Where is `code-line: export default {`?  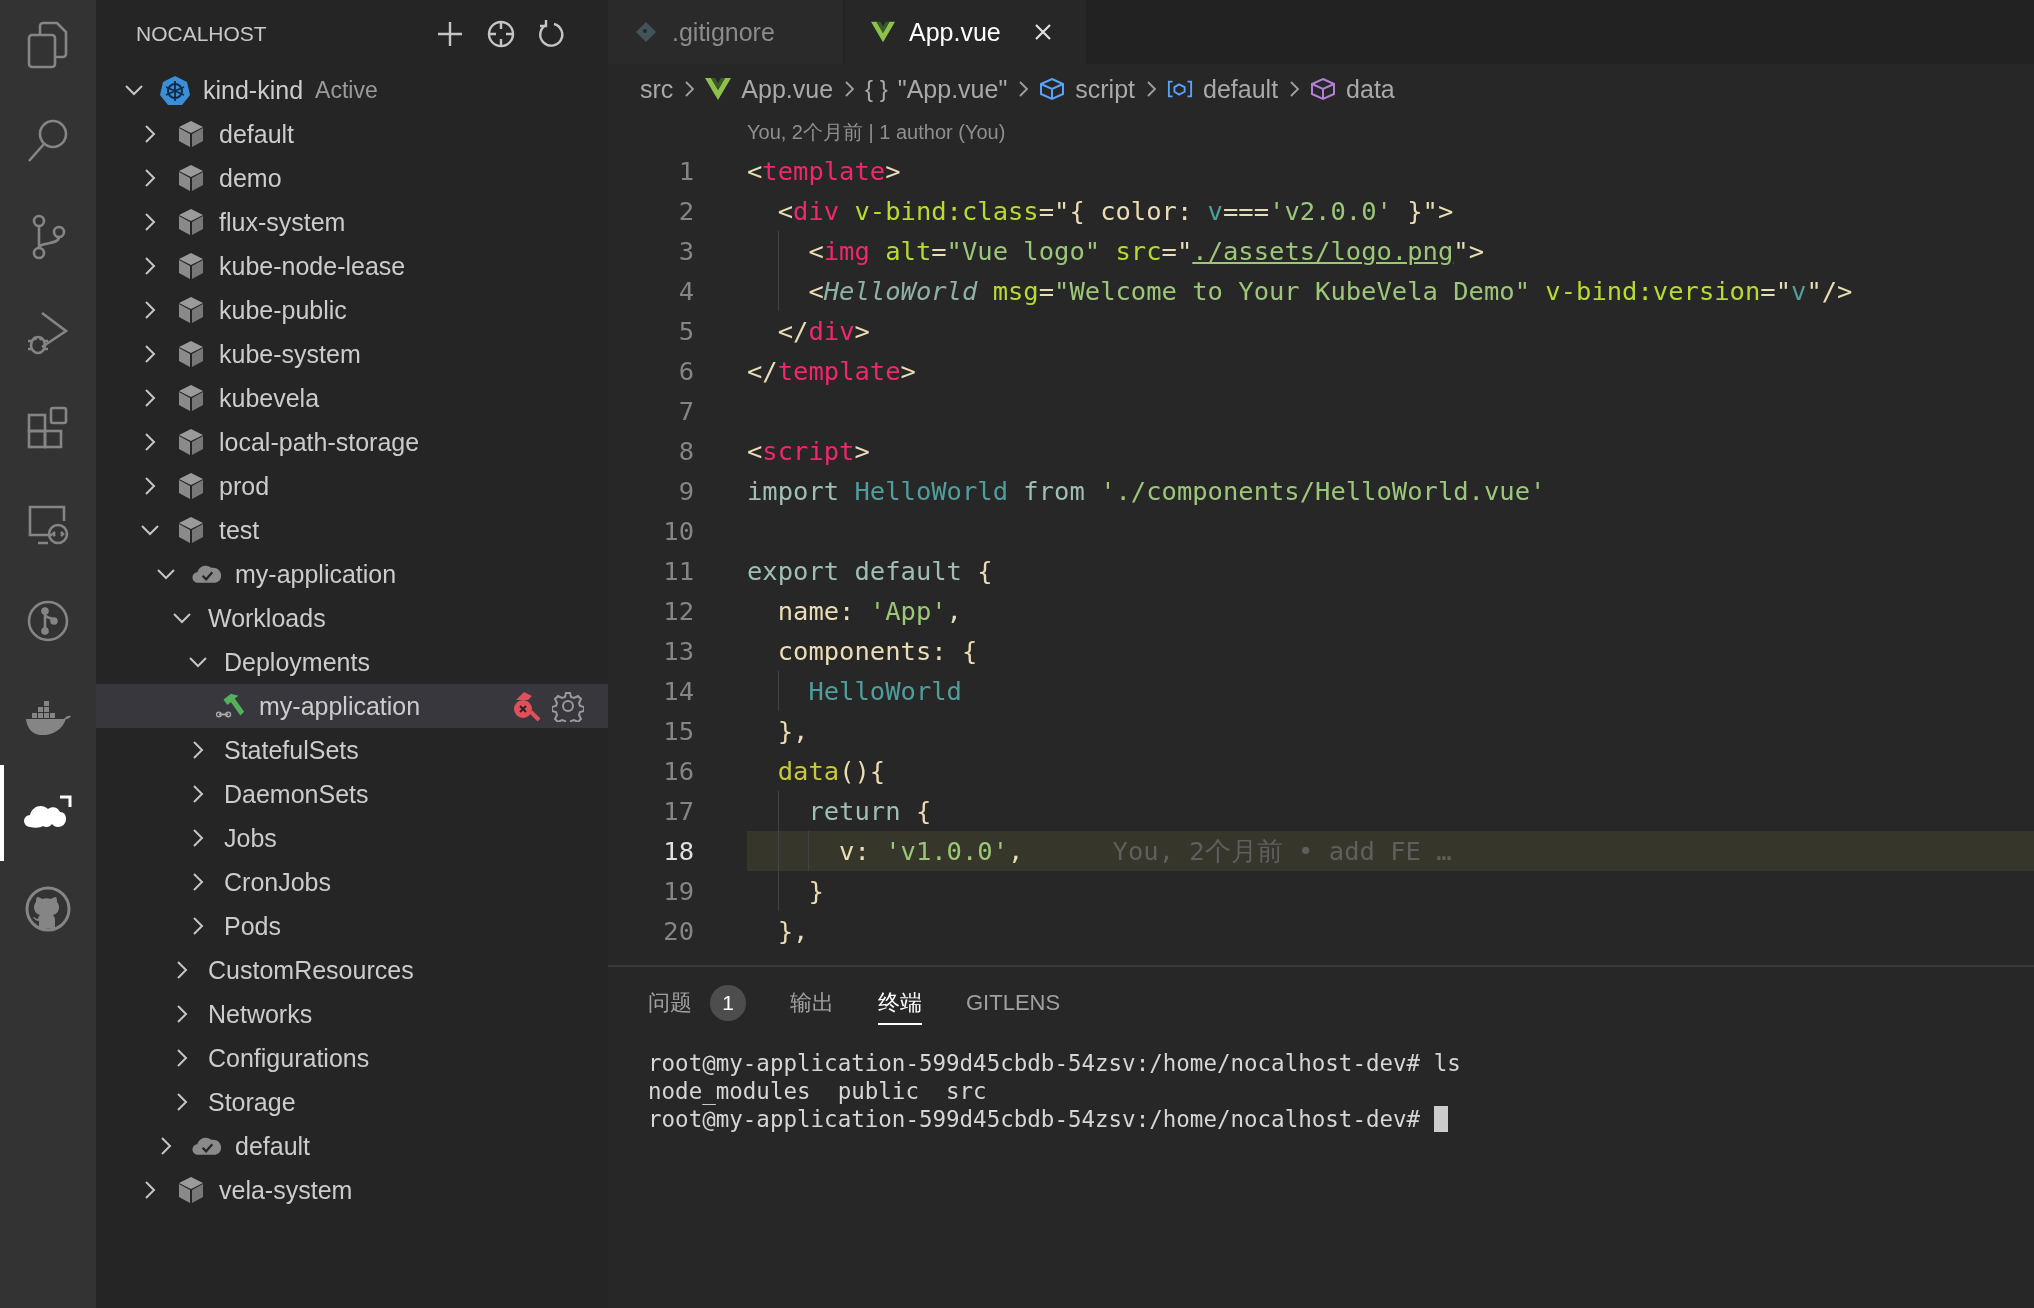
code-line: export default { is located at coordinates (870, 571).